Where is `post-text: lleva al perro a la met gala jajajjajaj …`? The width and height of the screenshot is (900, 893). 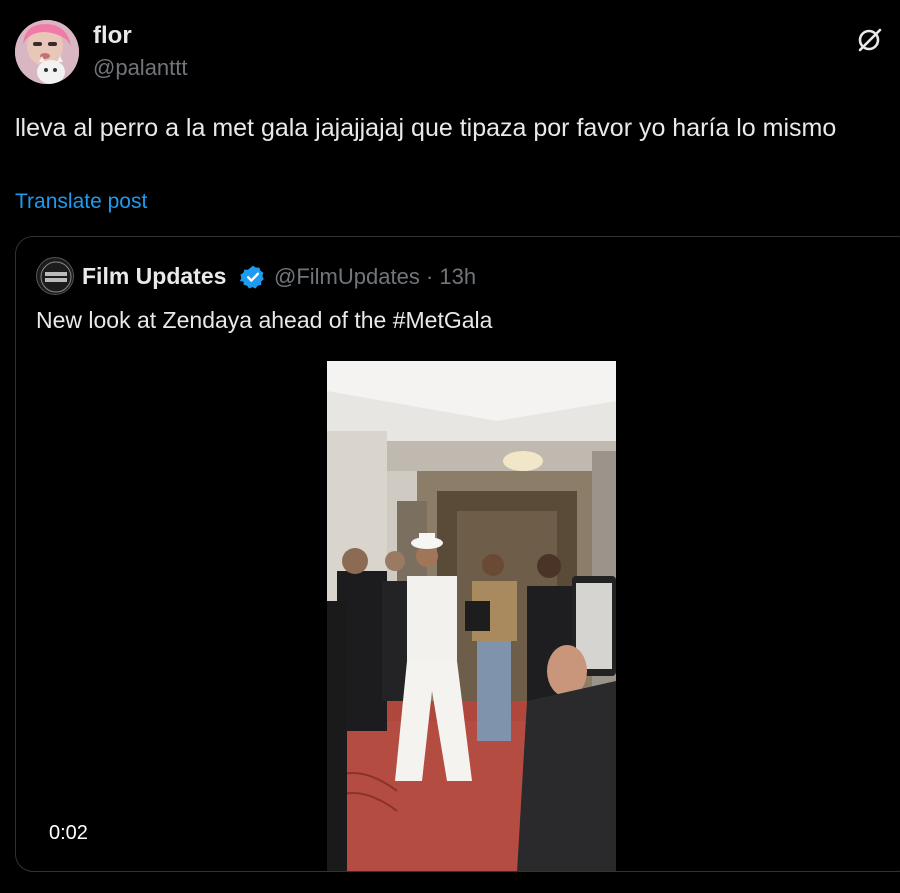
post-text: lleva al perro a la met gala jajajjajaj … is located at coordinates (426, 128).